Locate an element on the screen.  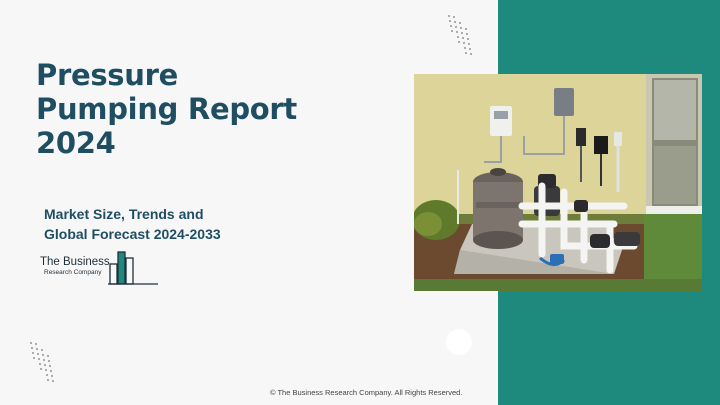
company-logo: The Business Research Company is located at coordinates (100, 266).